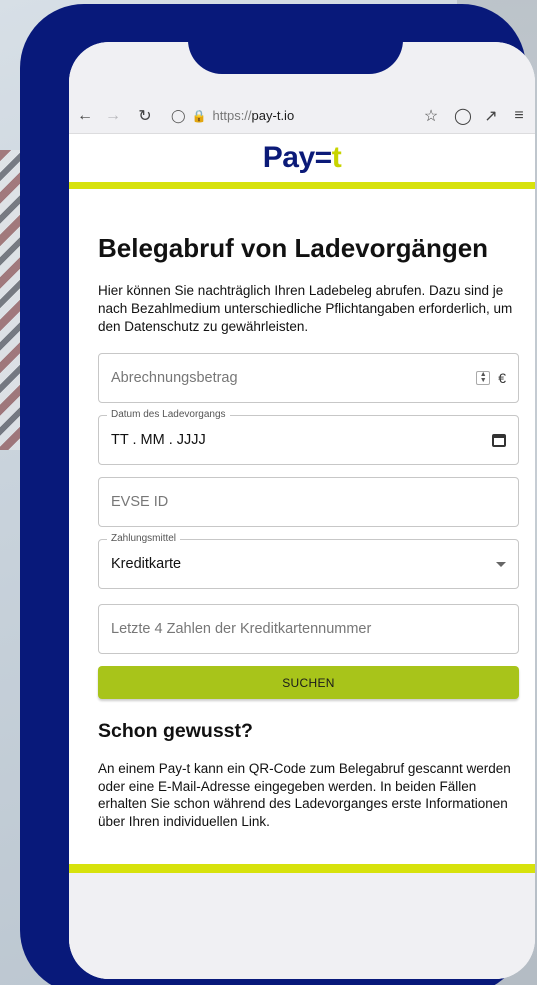 This screenshot has height=985, width=537. What do you see at coordinates (253, 115) in the screenshot?
I see `url-text: https://pay-t.io` at bounding box center [253, 115].